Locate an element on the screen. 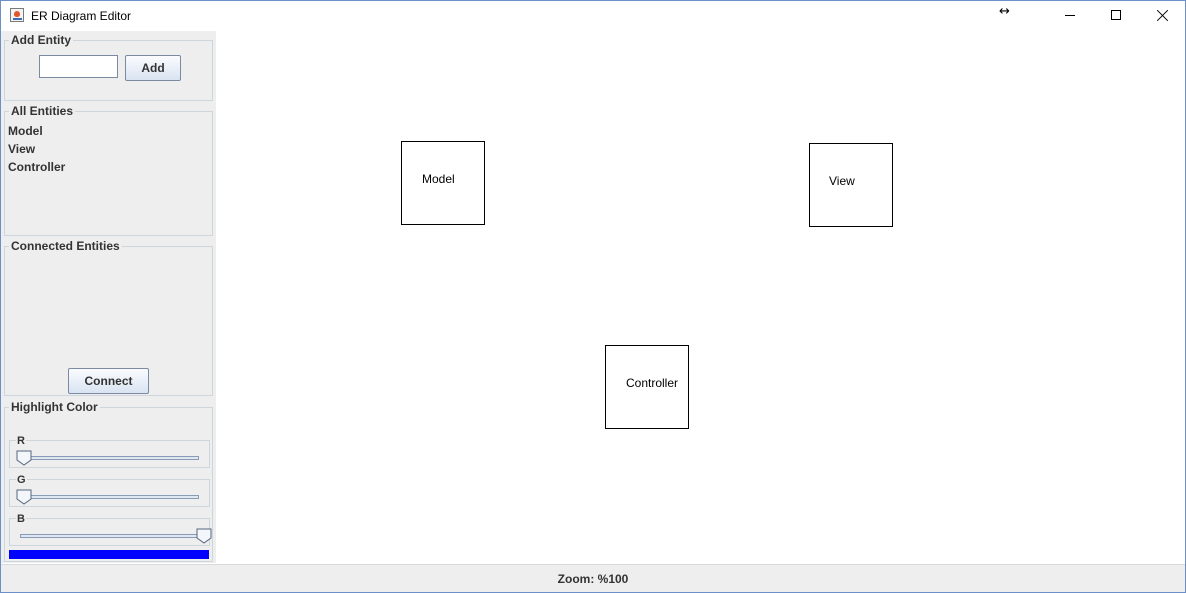 This screenshot has height=593, width=1186. all-entities-list: Model View Controller is located at coordinates (36, 150).